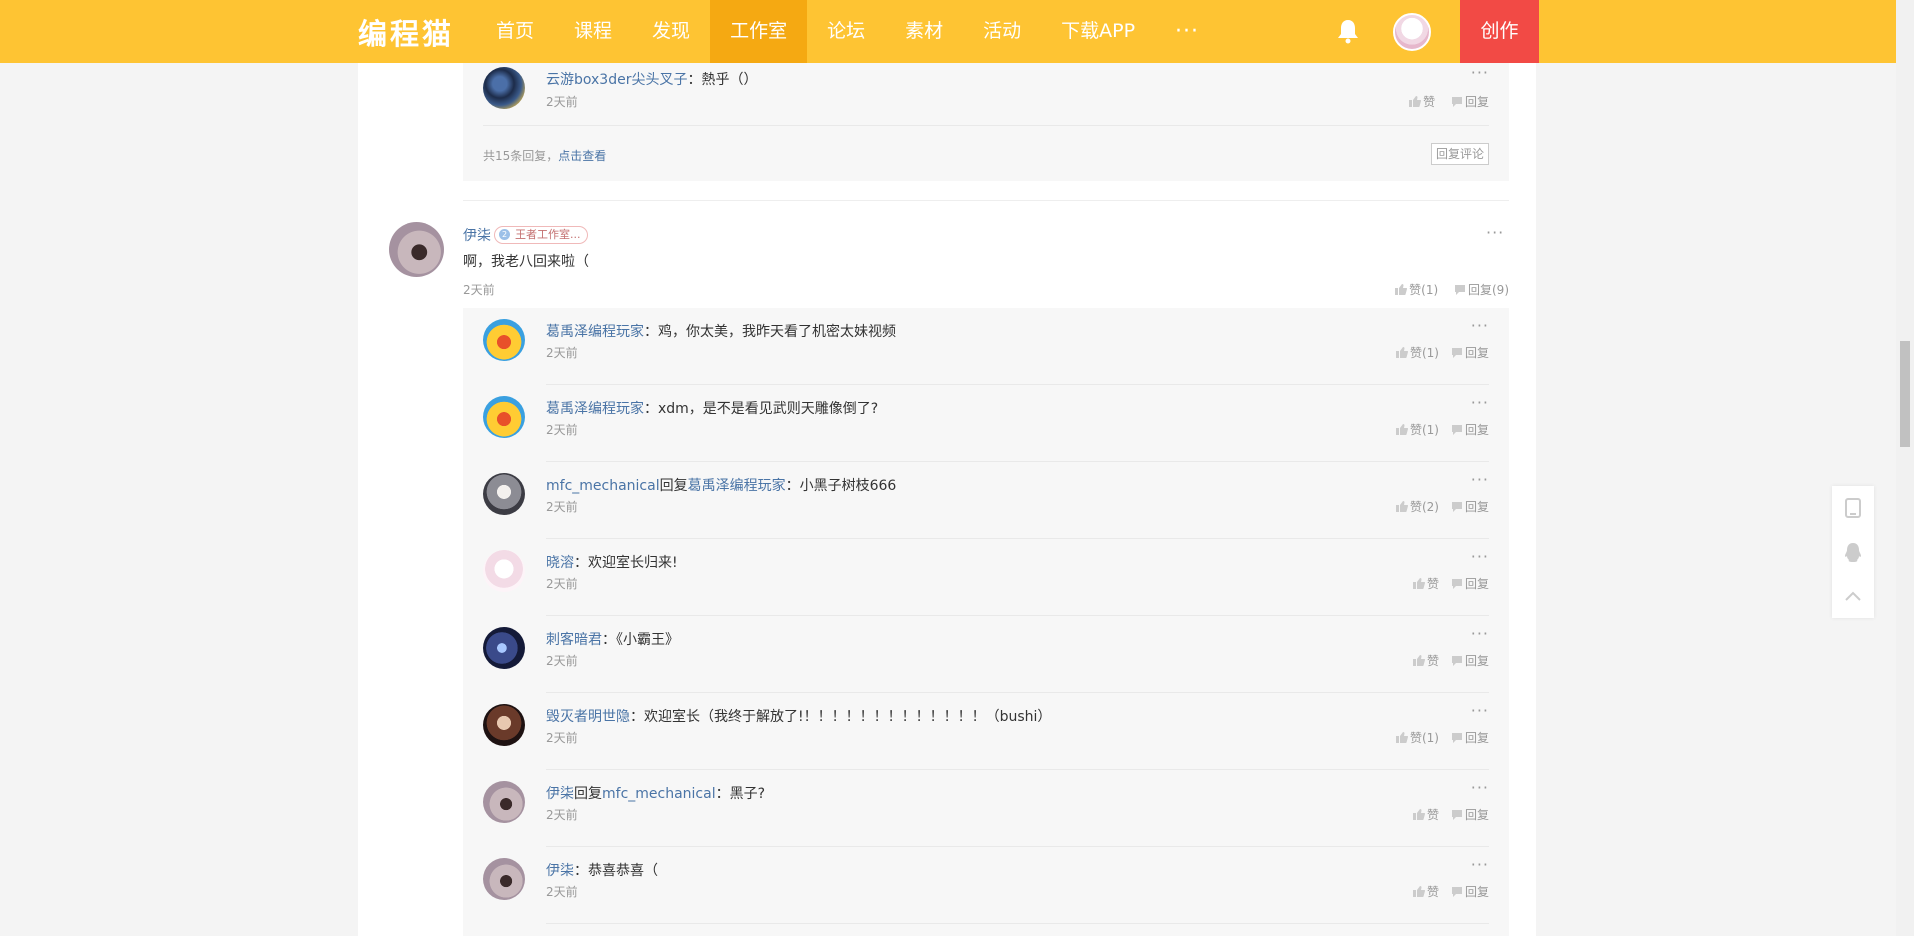 The width and height of the screenshot is (1914, 936). Describe the element at coordinates (737, 486) in the screenshot. I see `reply-target-link: 葛禹泽编程玩家` at that location.